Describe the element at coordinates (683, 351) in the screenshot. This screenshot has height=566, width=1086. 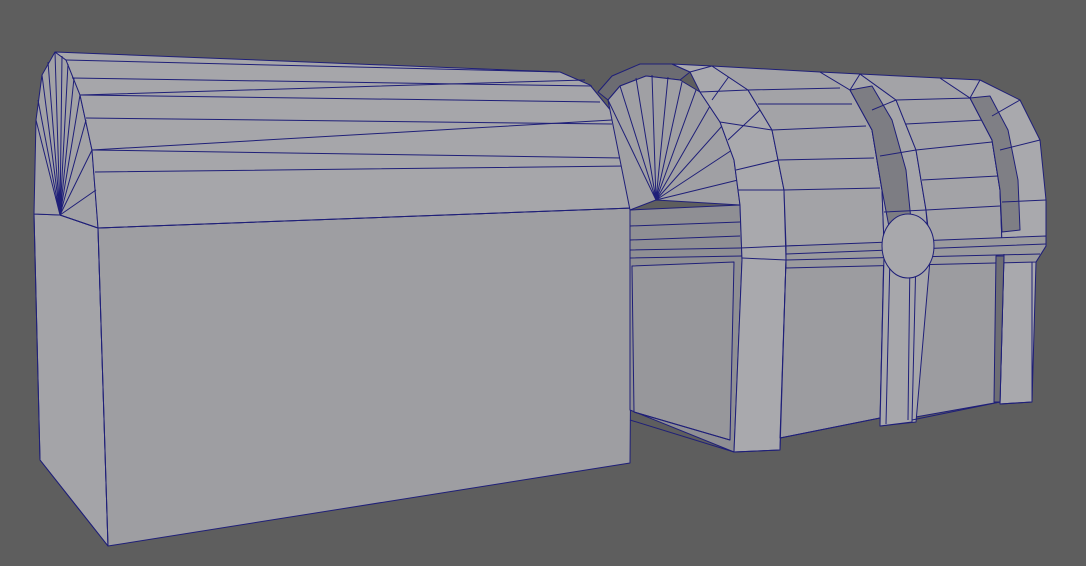
I see `detailed-side-panel` at that location.